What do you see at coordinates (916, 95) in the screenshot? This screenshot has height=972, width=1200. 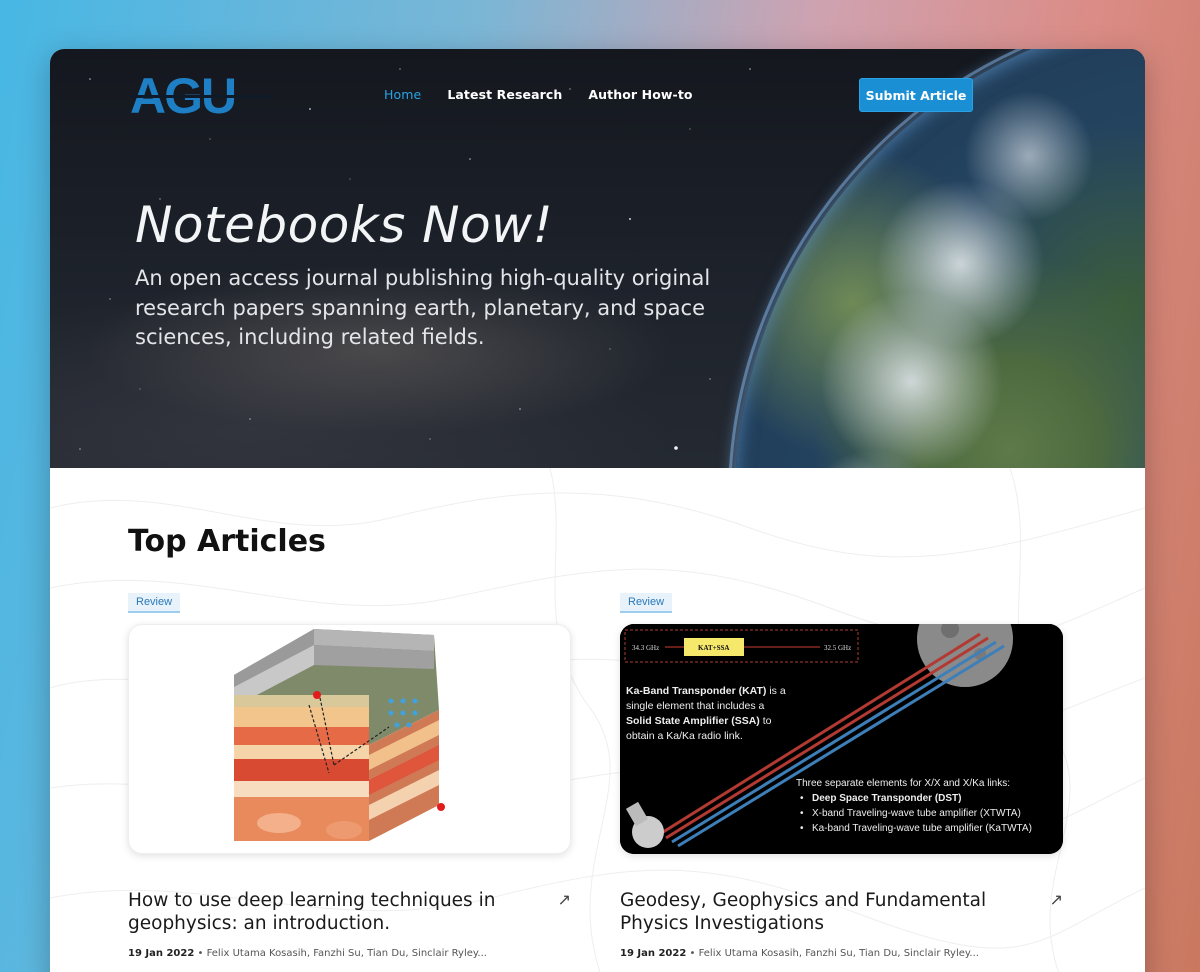 I see `submit-article-button: Submit Article` at bounding box center [916, 95].